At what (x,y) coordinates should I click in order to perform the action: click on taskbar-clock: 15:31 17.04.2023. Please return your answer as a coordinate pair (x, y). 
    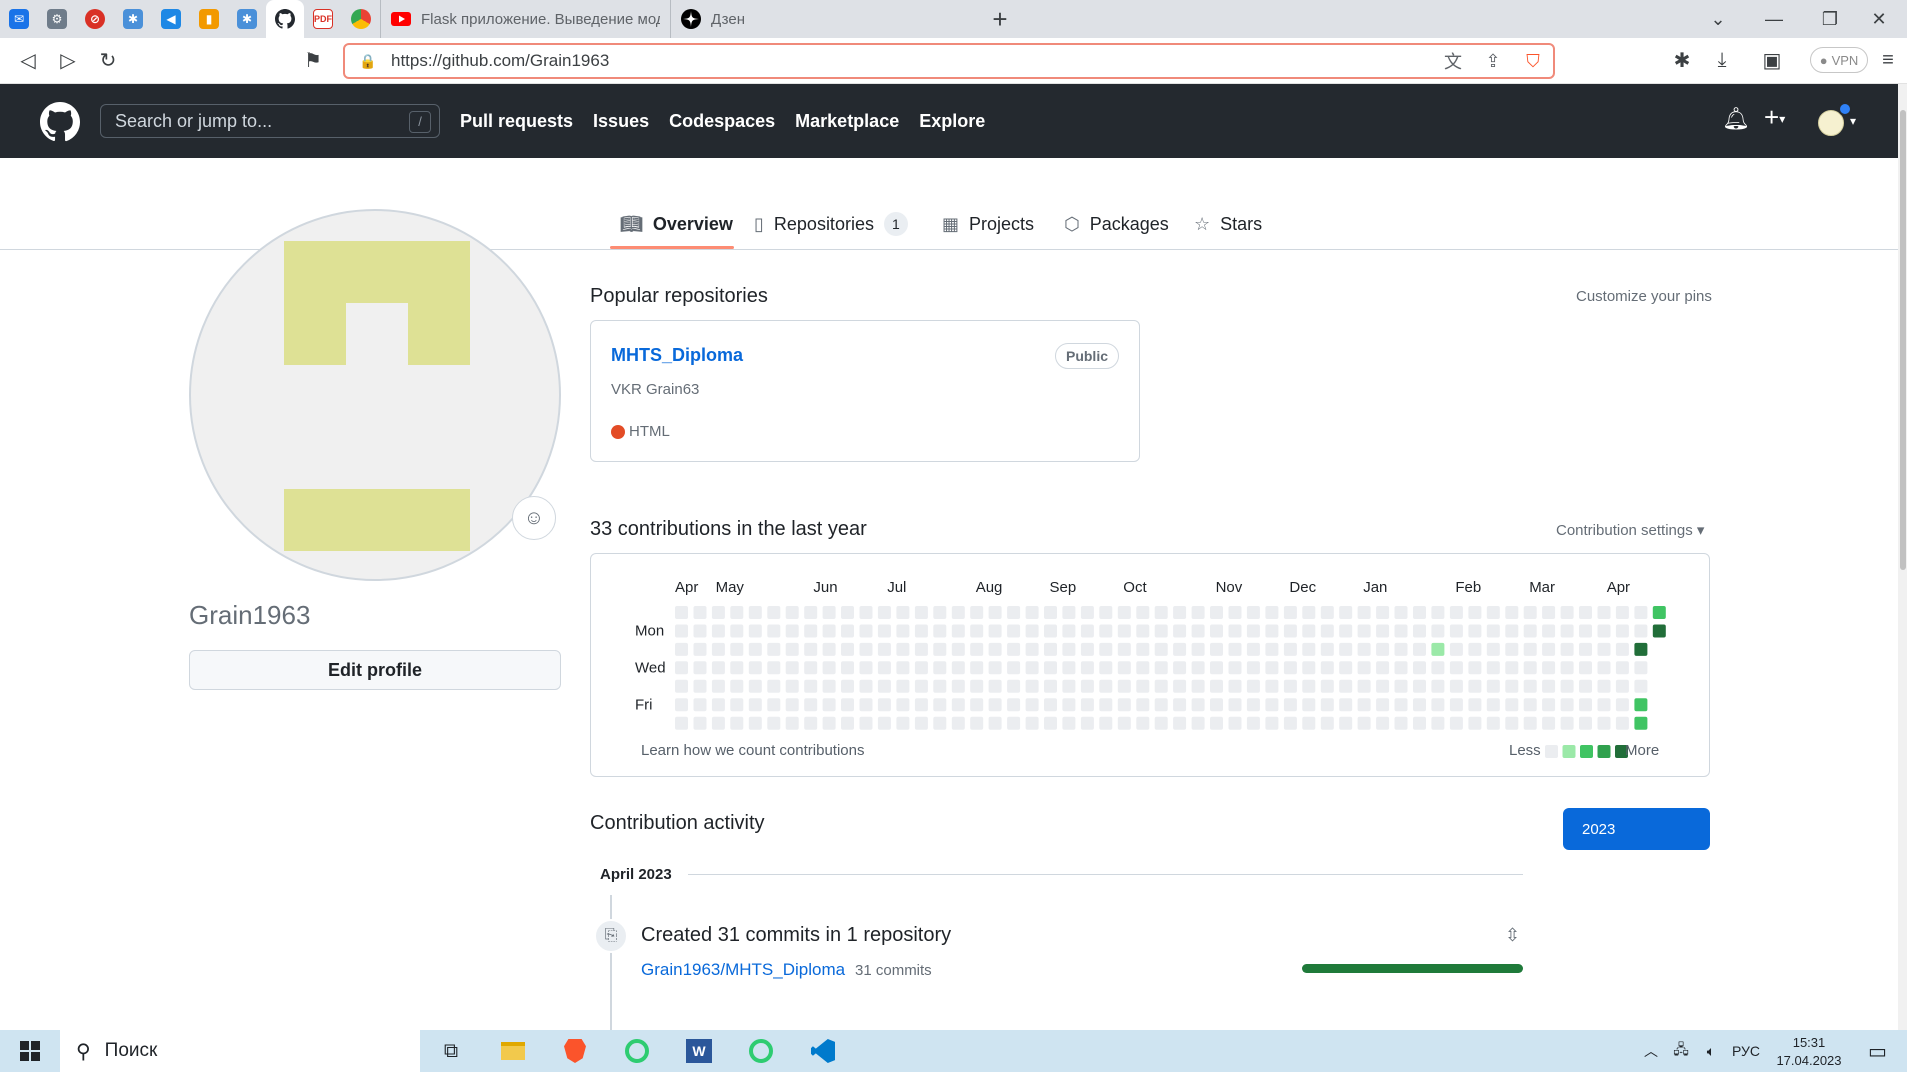
    Looking at the image, I should click on (1809, 1052).